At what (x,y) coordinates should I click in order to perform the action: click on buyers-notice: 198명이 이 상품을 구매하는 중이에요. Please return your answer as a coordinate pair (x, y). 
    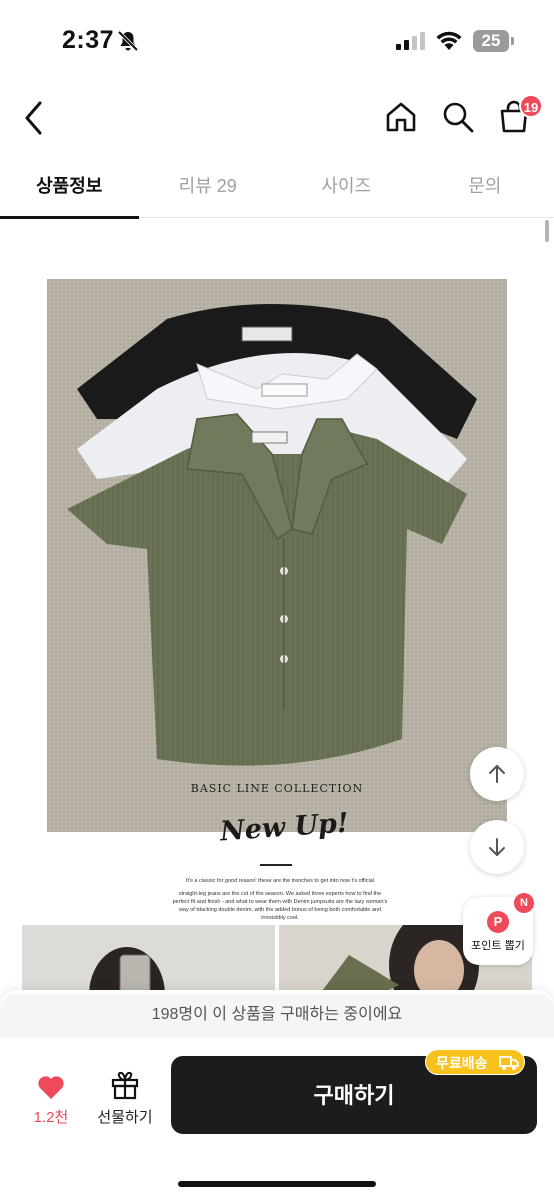
    Looking at the image, I should click on (277, 1016).